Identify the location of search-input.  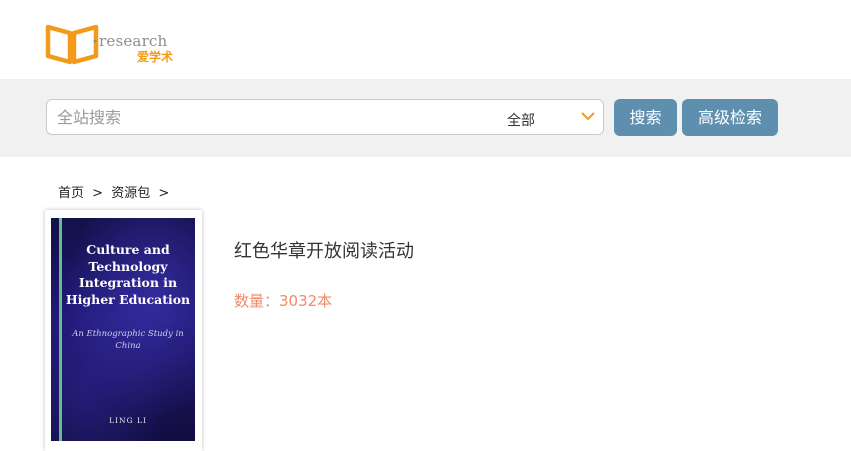
(267, 117).